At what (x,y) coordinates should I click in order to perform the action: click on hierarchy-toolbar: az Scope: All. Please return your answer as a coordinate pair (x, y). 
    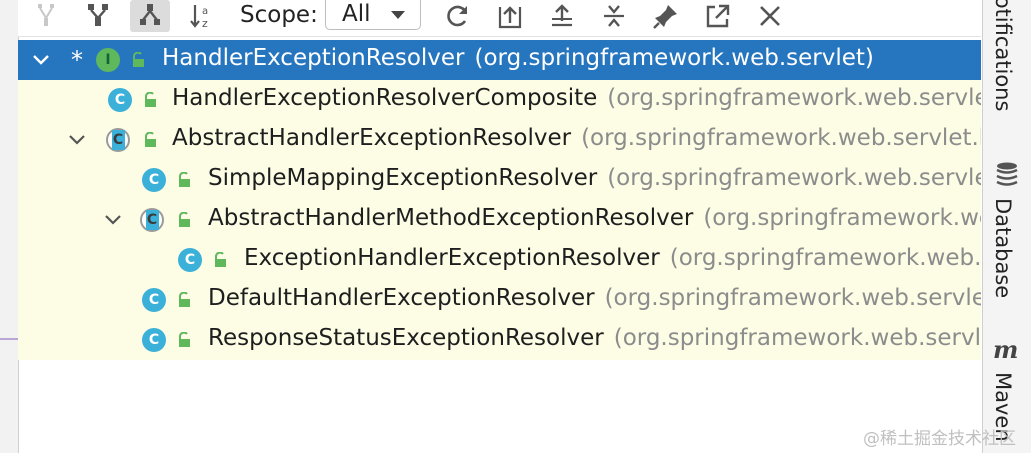
    Looking at the image, I should click on (499, 18).